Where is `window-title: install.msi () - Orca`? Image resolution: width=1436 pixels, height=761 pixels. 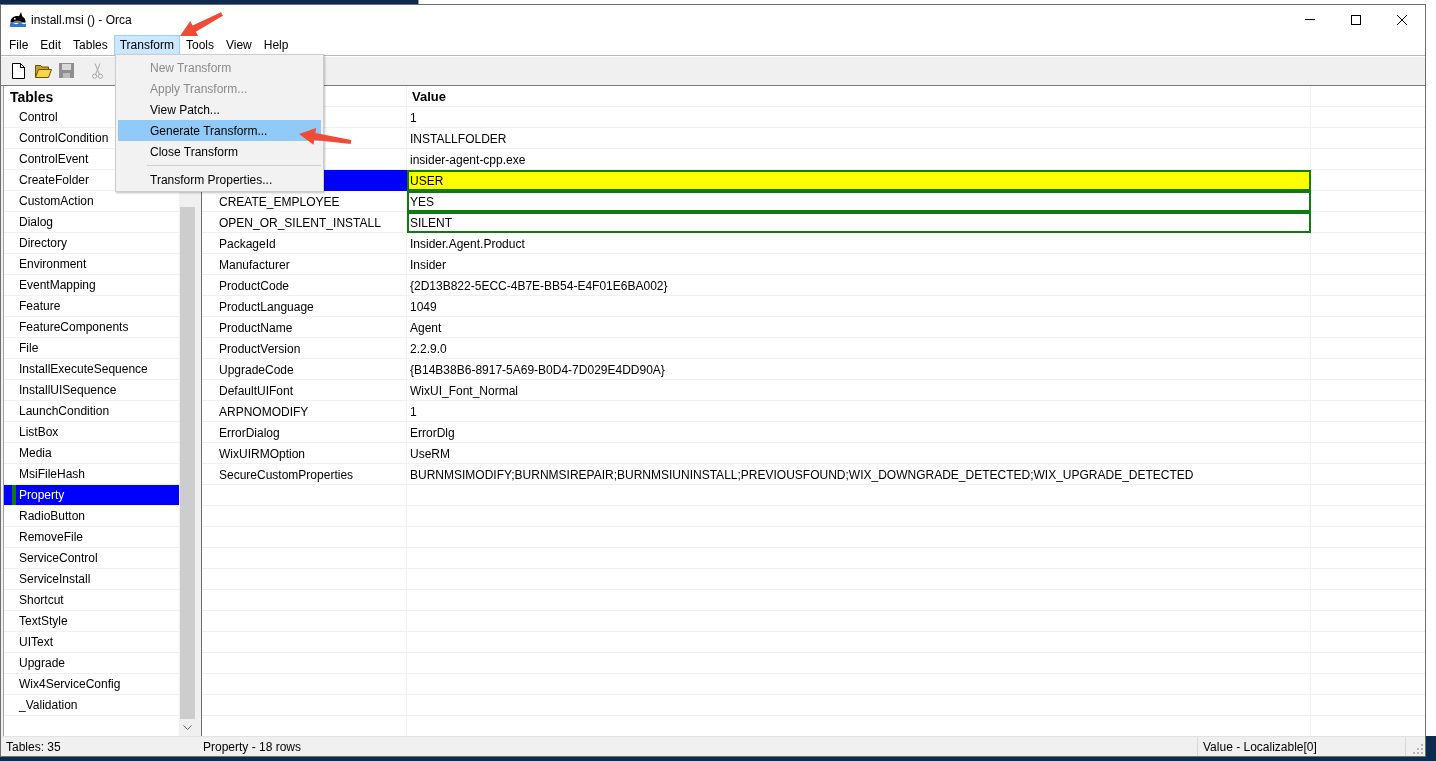 window-title: install.msi () - Orca is located at coordinates (81, 19).